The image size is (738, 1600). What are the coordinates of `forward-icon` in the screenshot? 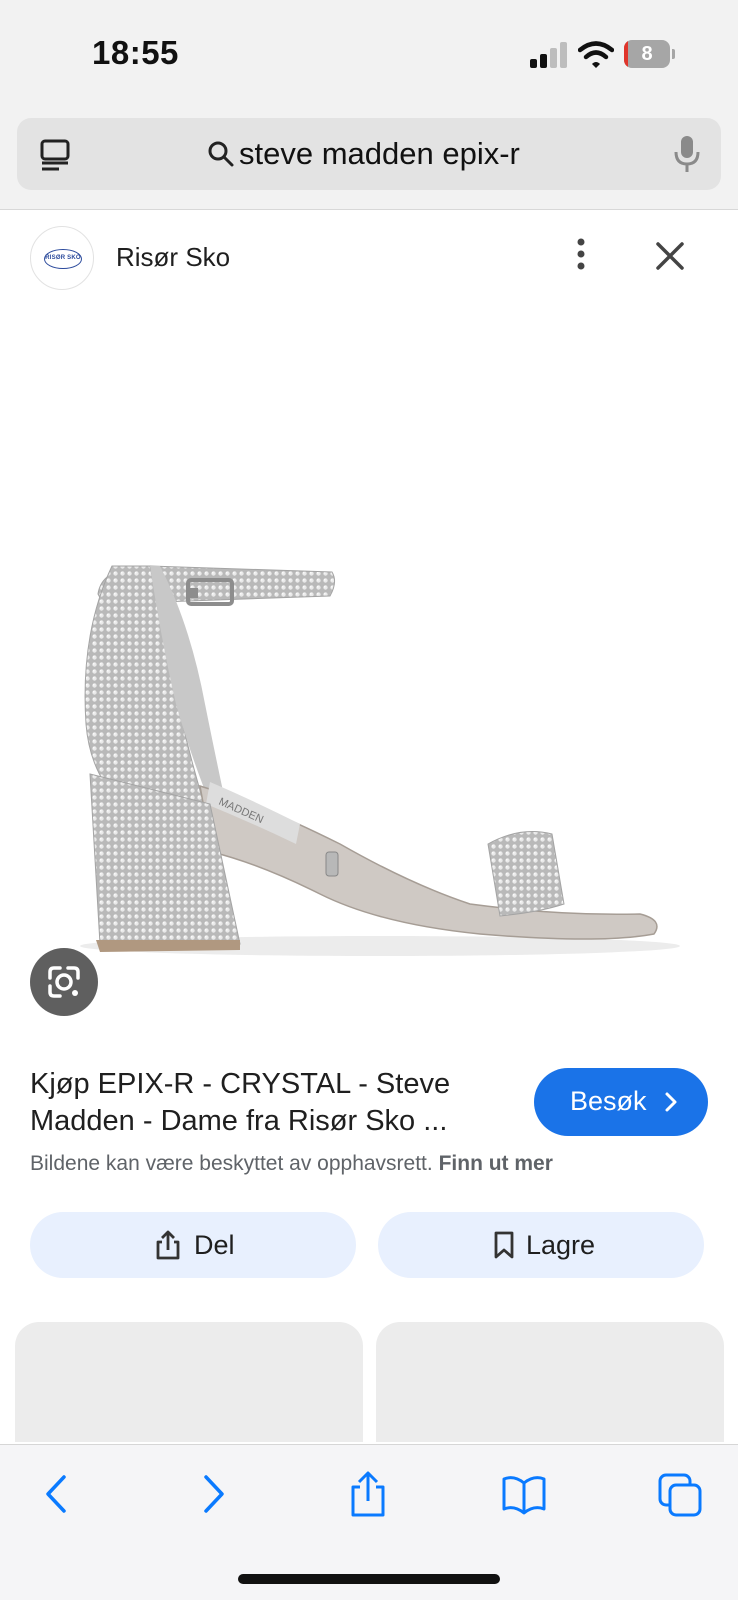 It's located at (214, 1494).